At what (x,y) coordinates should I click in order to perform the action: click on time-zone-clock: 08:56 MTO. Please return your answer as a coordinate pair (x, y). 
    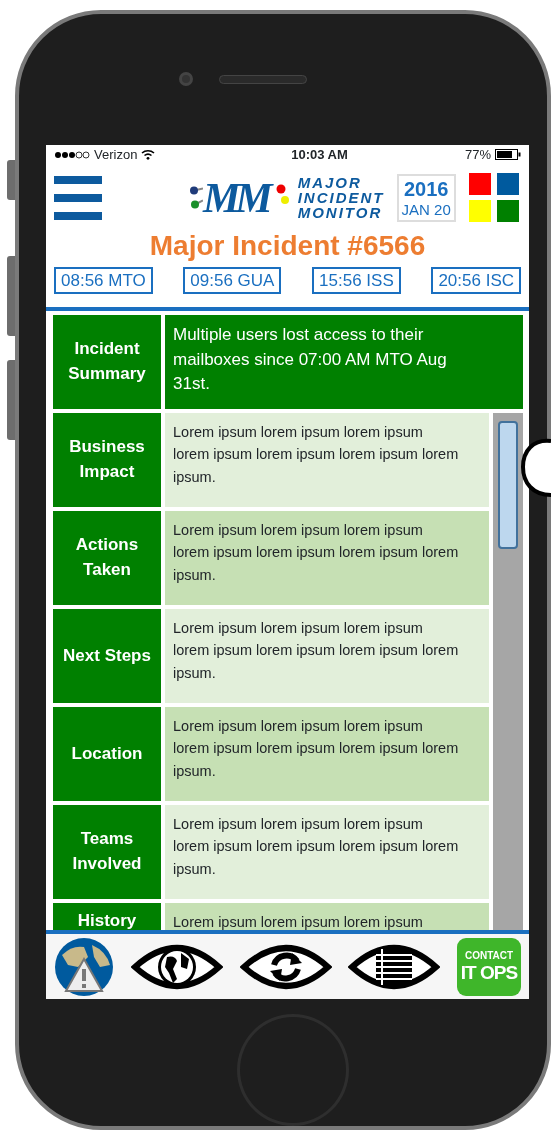
    Looking at the image, I should click on (103, 281).